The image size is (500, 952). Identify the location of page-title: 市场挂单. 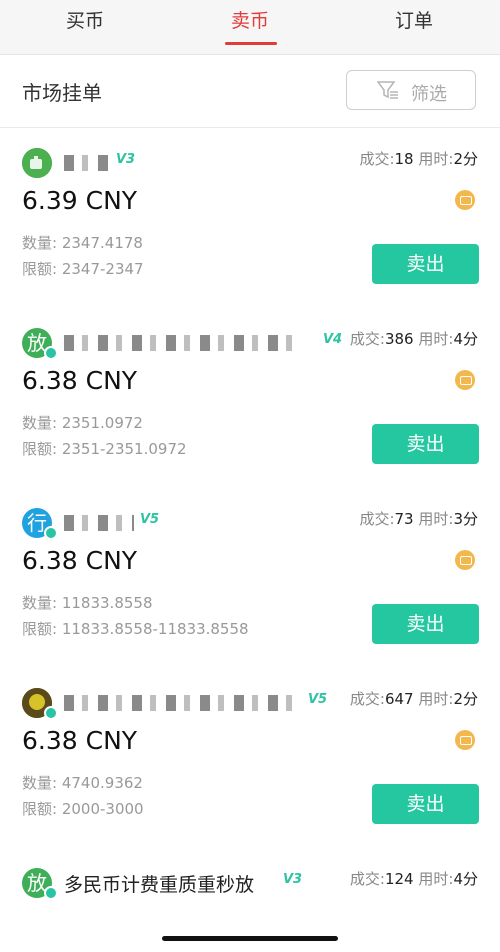
(62, 93).